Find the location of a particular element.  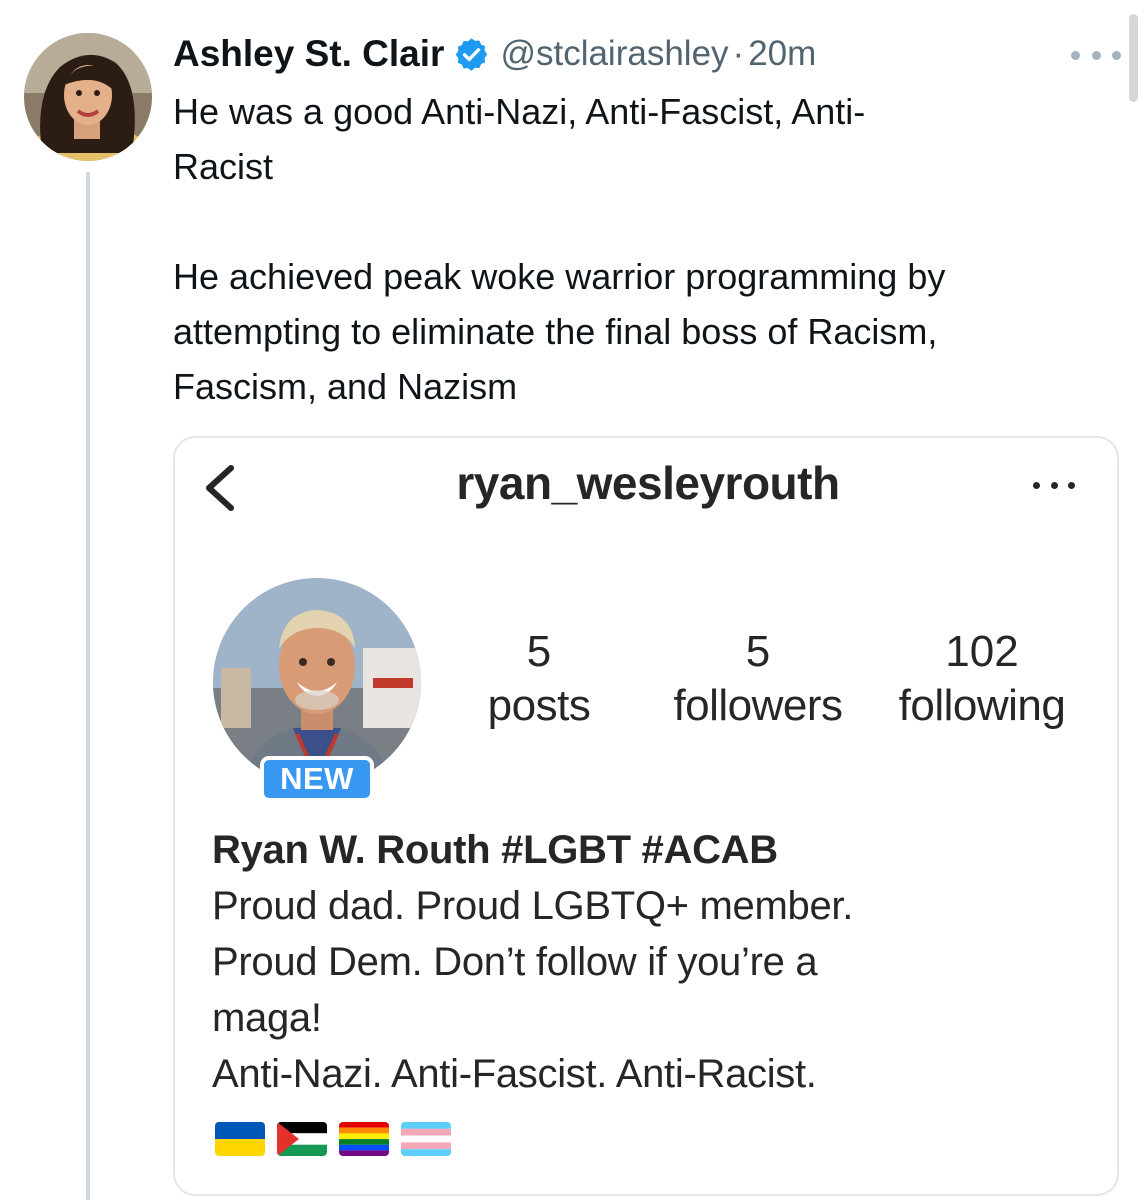

rainbow-pride-flag-icon is located at coordinates (364, 1139).